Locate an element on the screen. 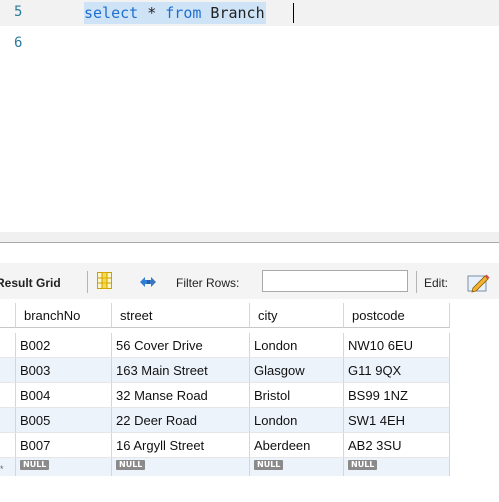 The image size is (499, 502). cell-street: 163 Main Street is located at coordinates (181, 370).